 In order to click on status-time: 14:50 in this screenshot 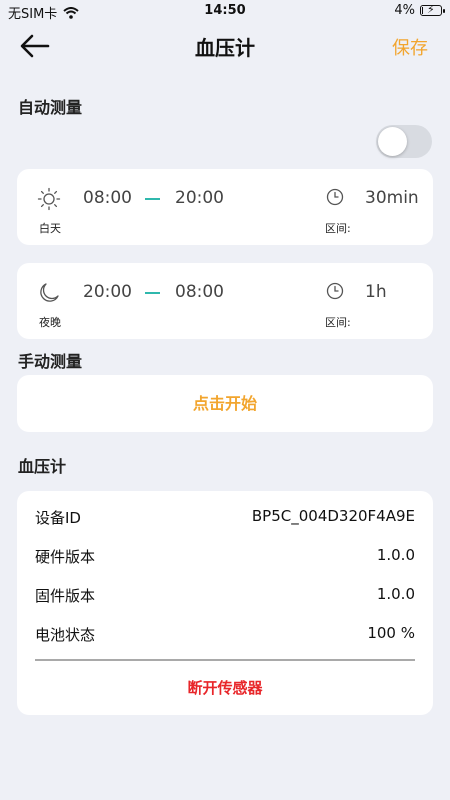, I will do `click(225, 10)`.